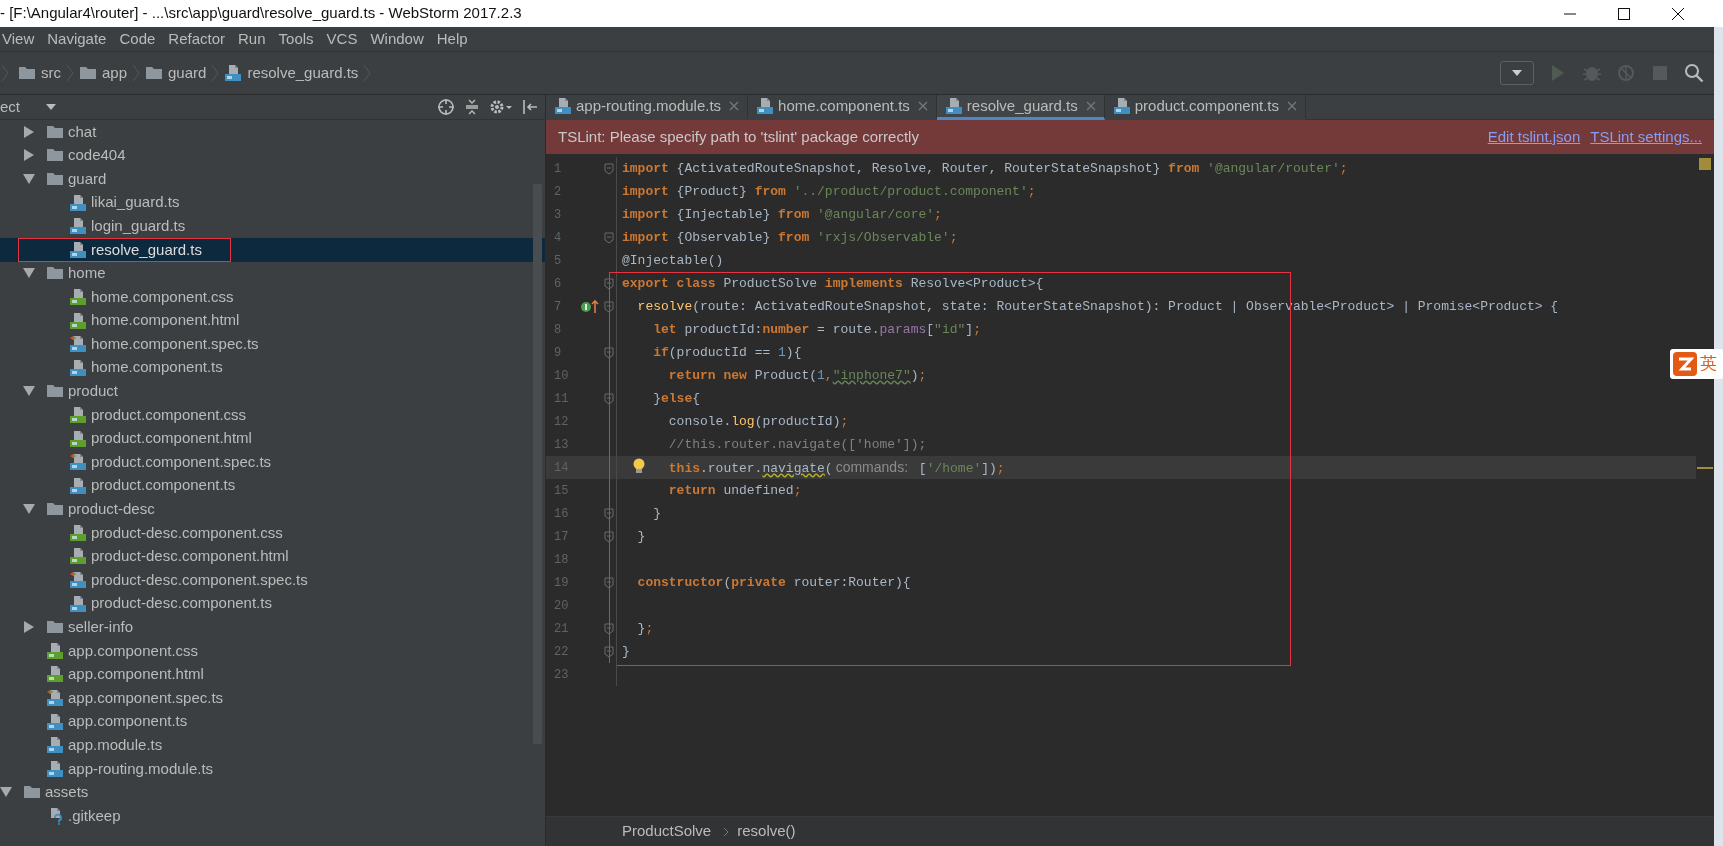  I want to click on tree-item: product.component.html, so click(272, 438).